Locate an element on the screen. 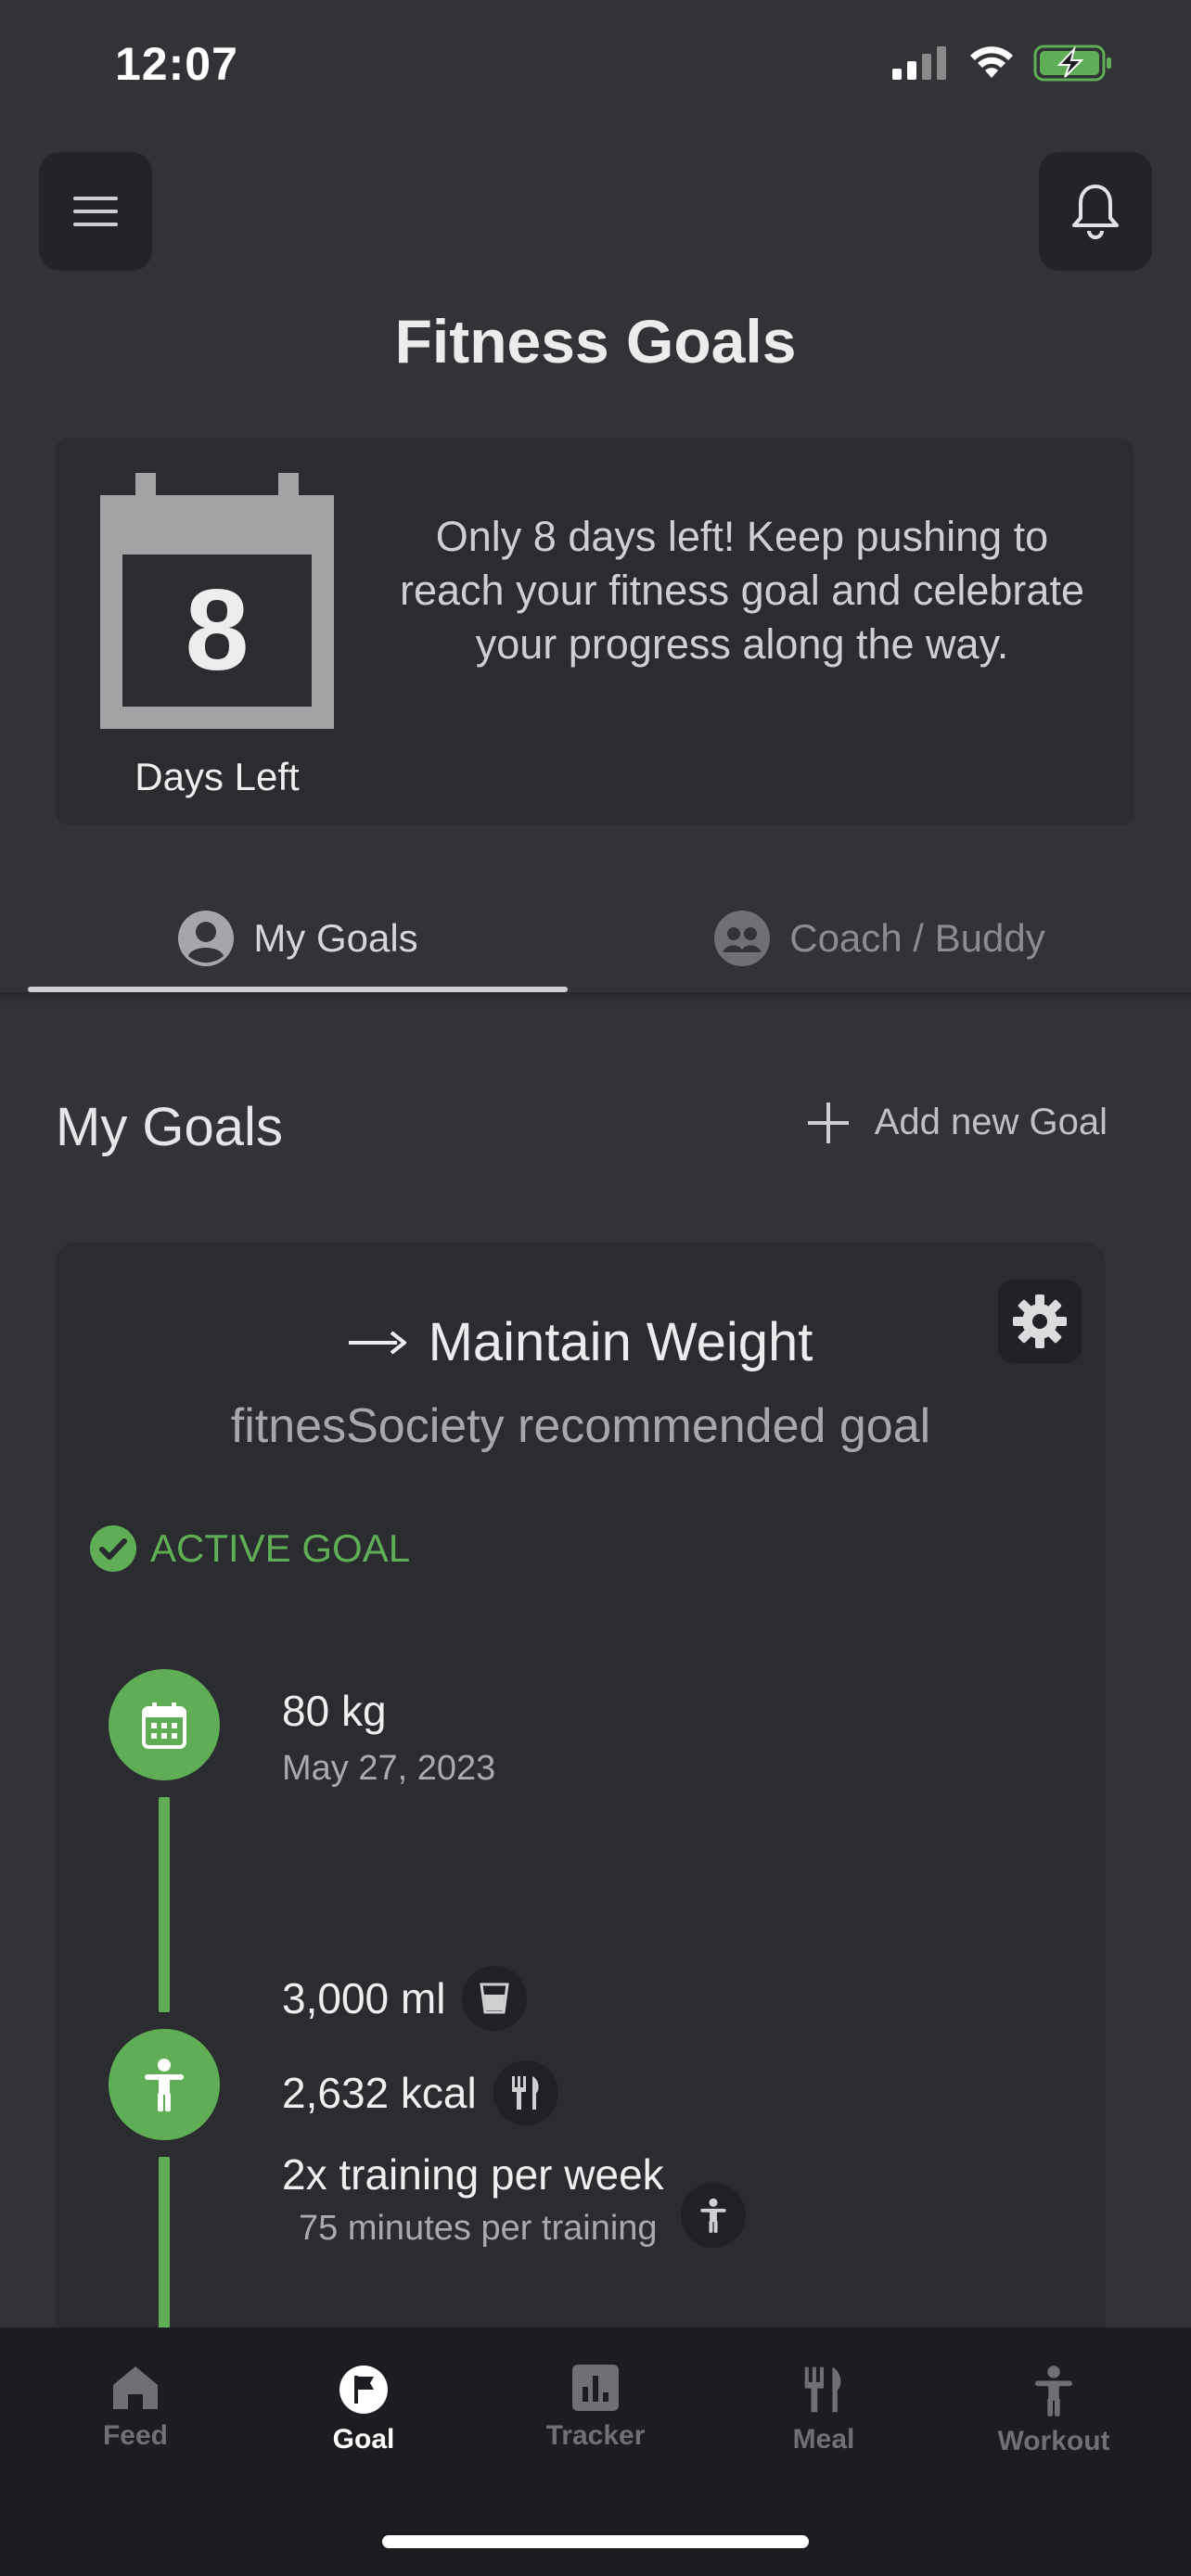  tab-my-goals: My Goals is located at coordinates (298, 938).